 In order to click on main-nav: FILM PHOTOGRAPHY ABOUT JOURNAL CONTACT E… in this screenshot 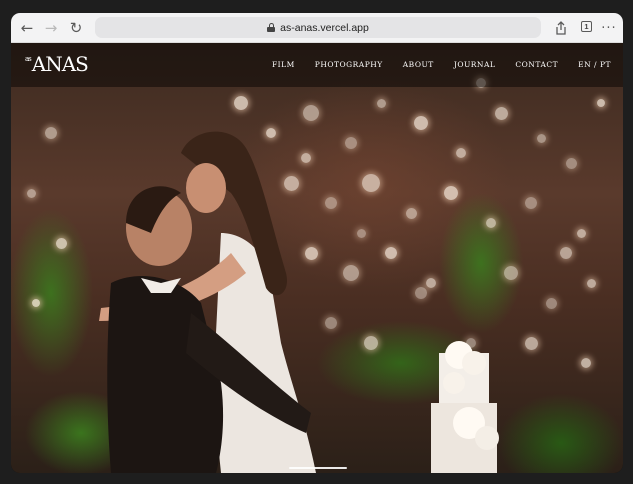, I will do `click(441, 64)`.